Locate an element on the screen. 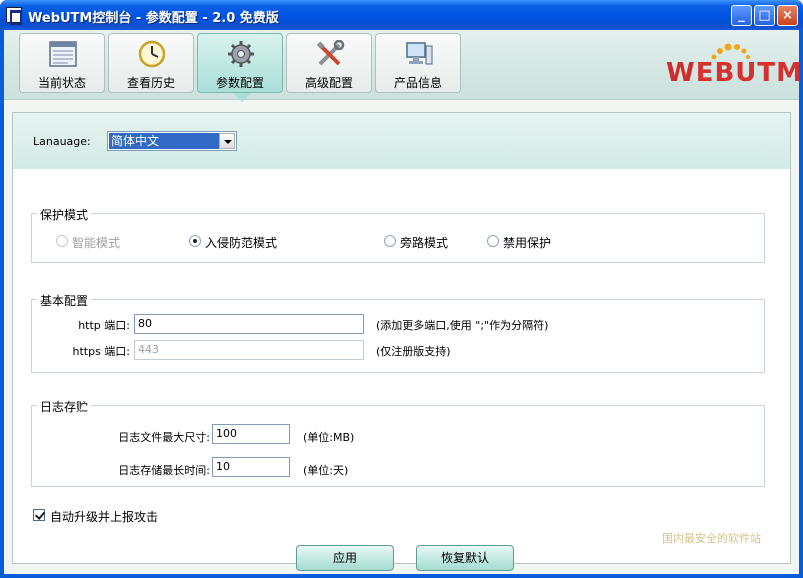  logo-letter: W is located at coordinates (681, 73).